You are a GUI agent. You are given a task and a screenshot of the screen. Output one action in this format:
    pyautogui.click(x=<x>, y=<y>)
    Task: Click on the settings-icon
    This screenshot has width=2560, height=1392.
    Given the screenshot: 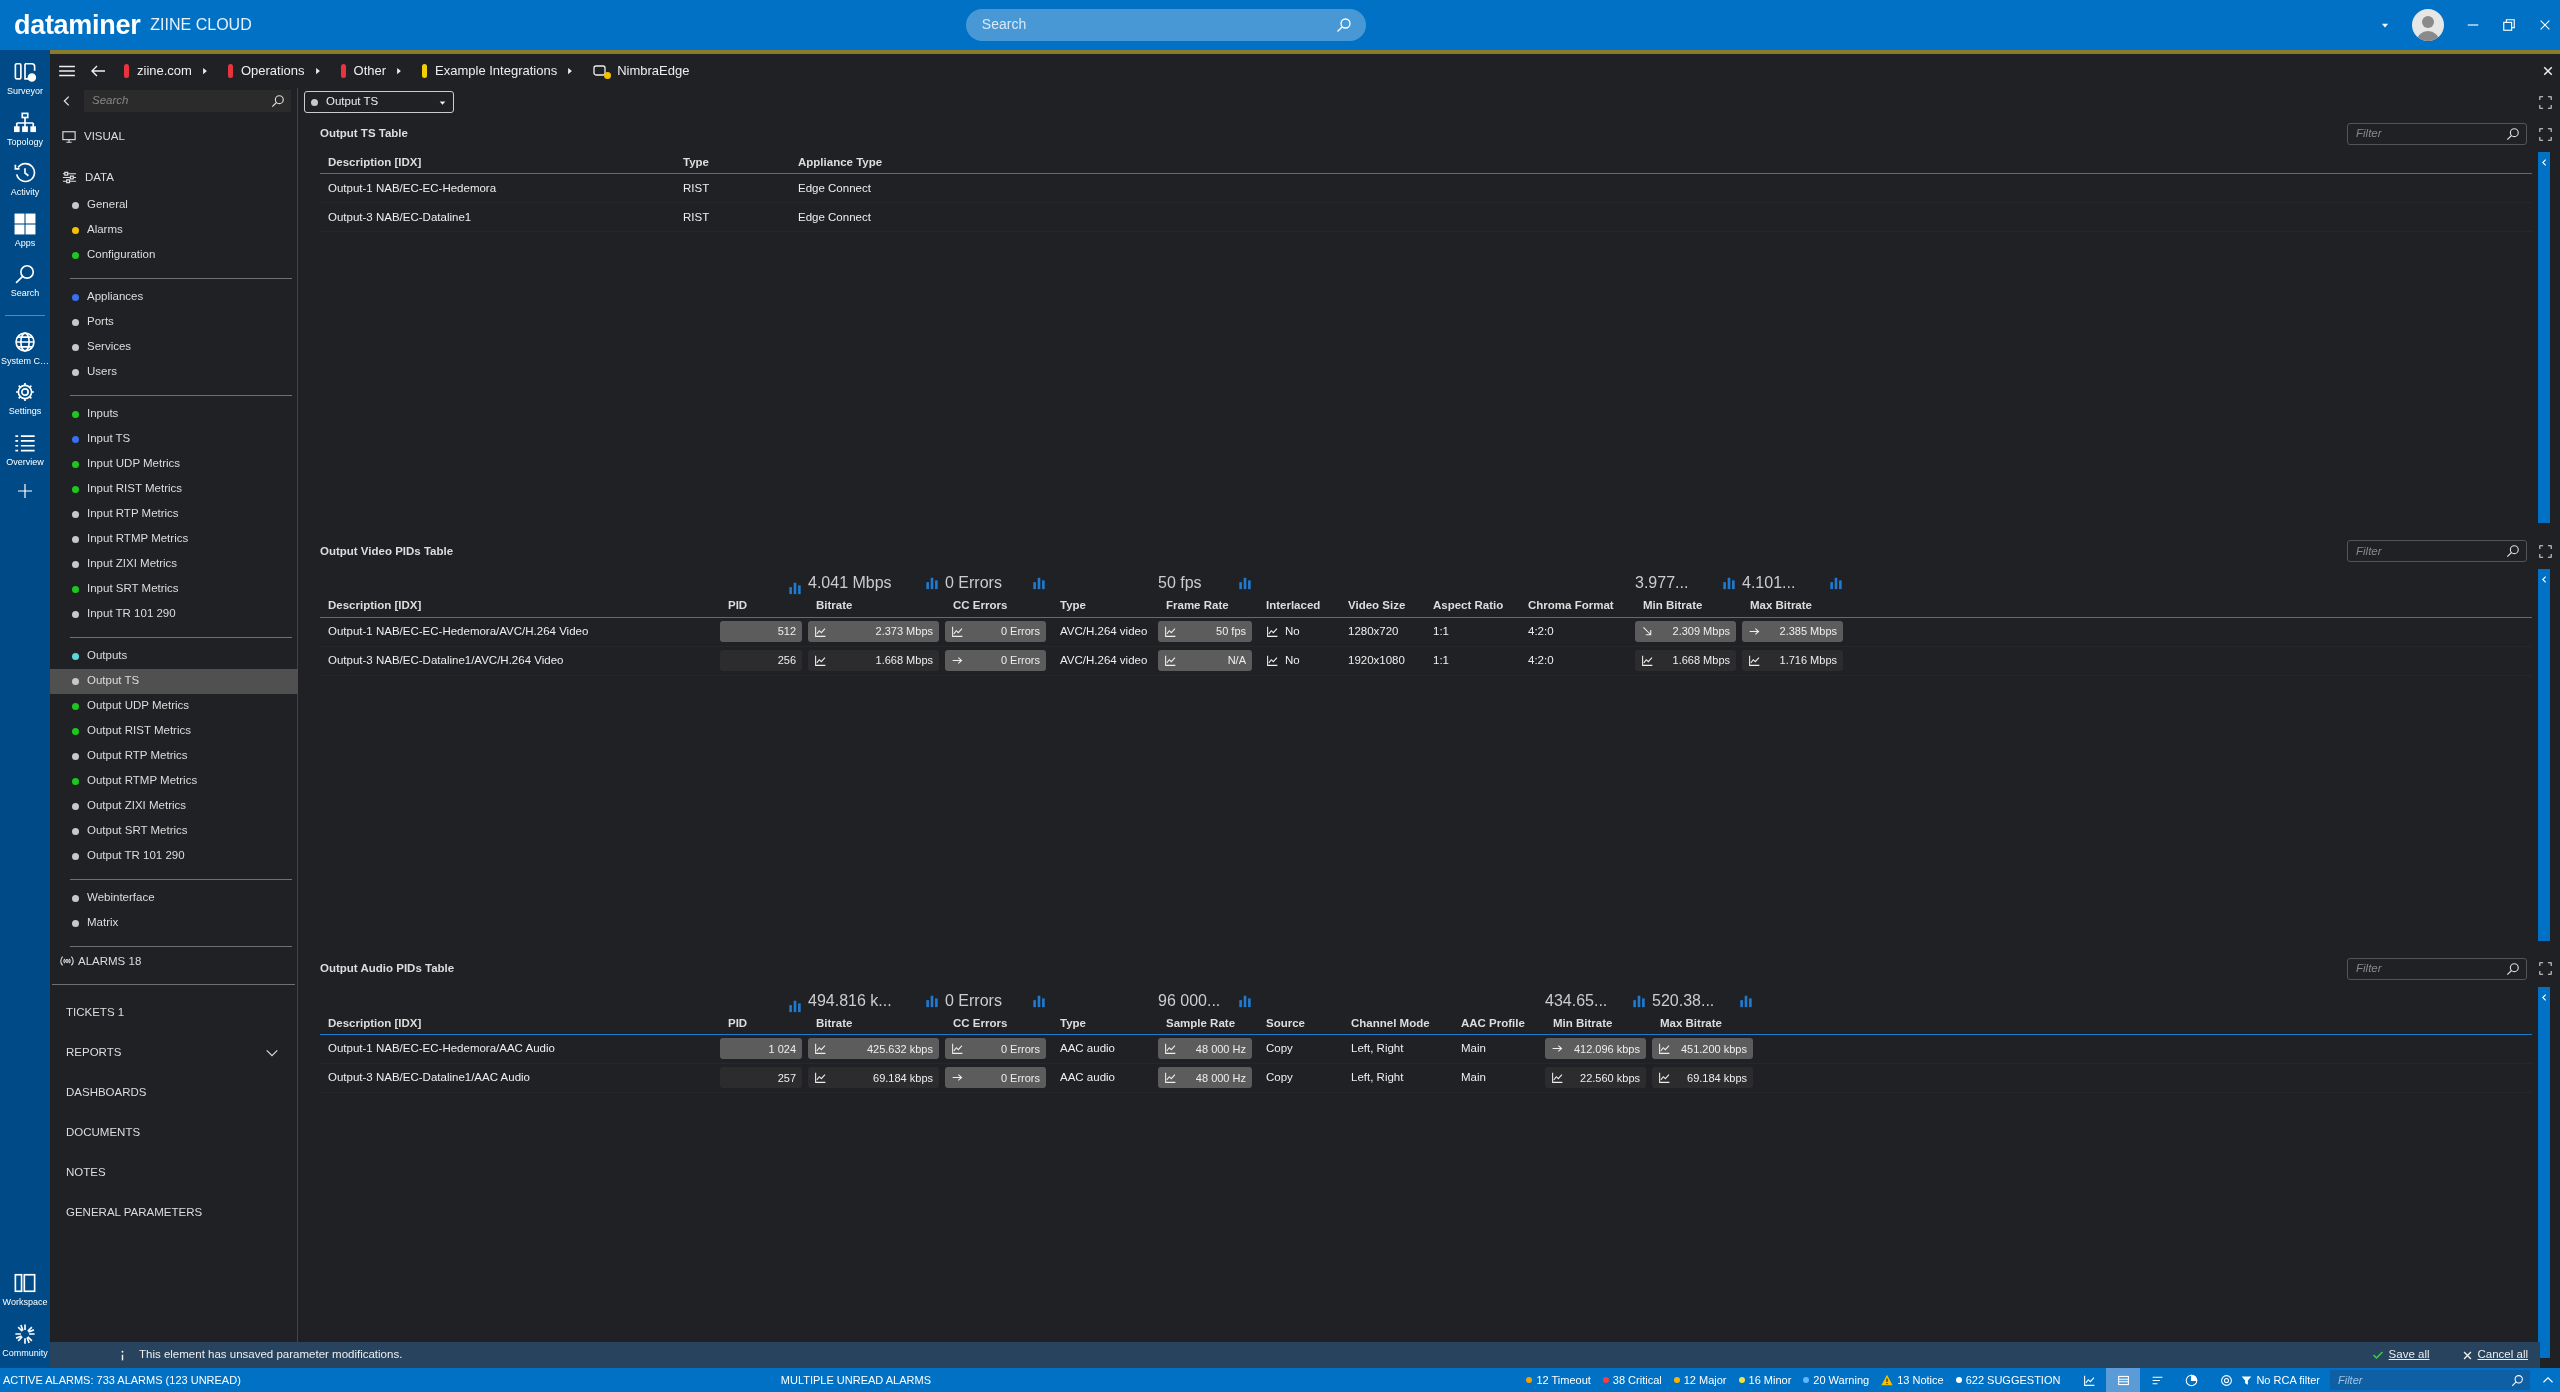 What is the action you would take?
    pyautogui.click(x=25, y=392)
    